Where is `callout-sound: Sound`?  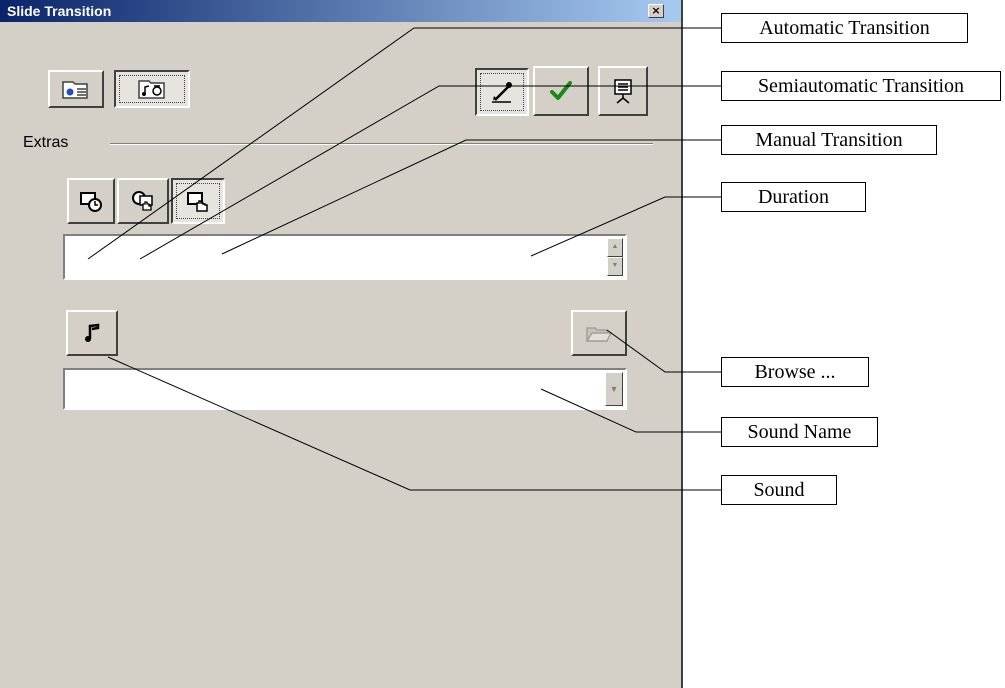 callout-sound: Sound is located at coordinates (779, 490).